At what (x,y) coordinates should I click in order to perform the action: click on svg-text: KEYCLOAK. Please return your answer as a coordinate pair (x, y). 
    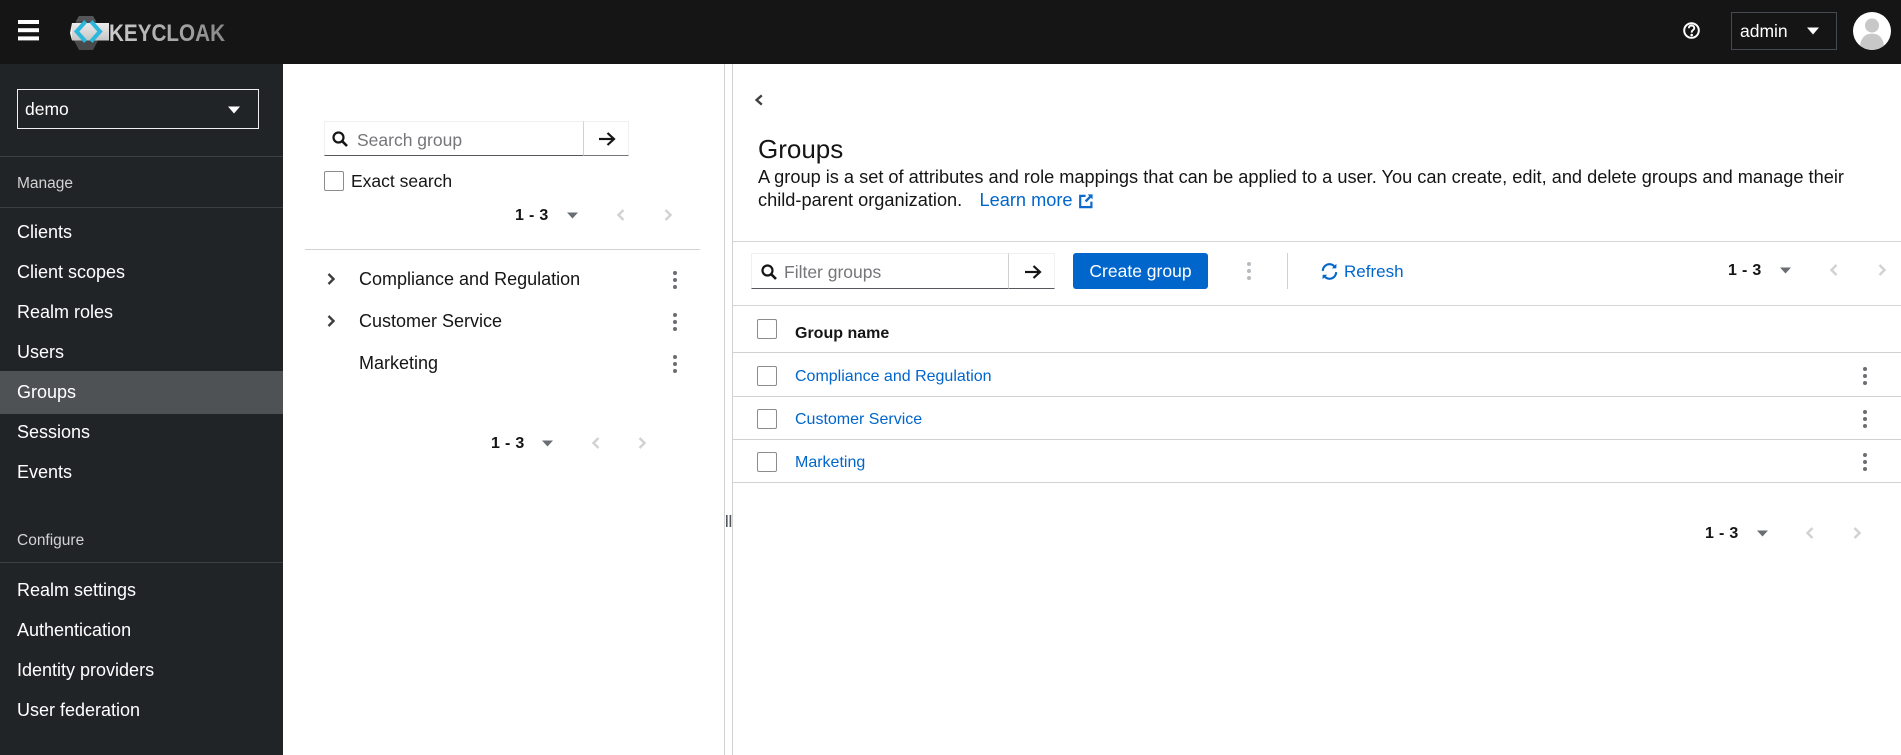
    Looking at the image, I should click on (167, 33).